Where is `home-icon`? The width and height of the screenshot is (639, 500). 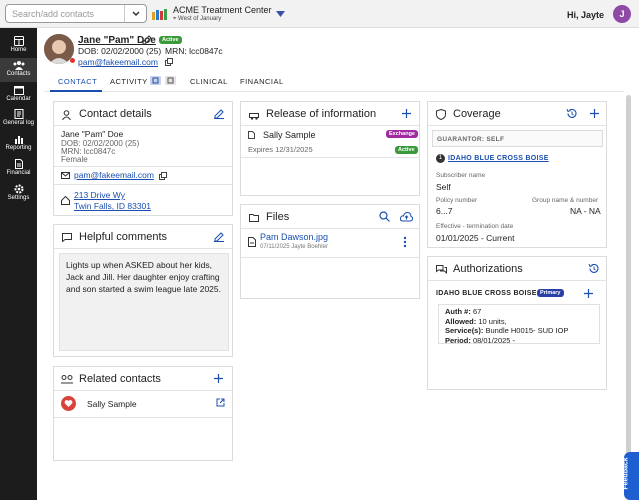
home-icon is located at coordinates (18, 41).